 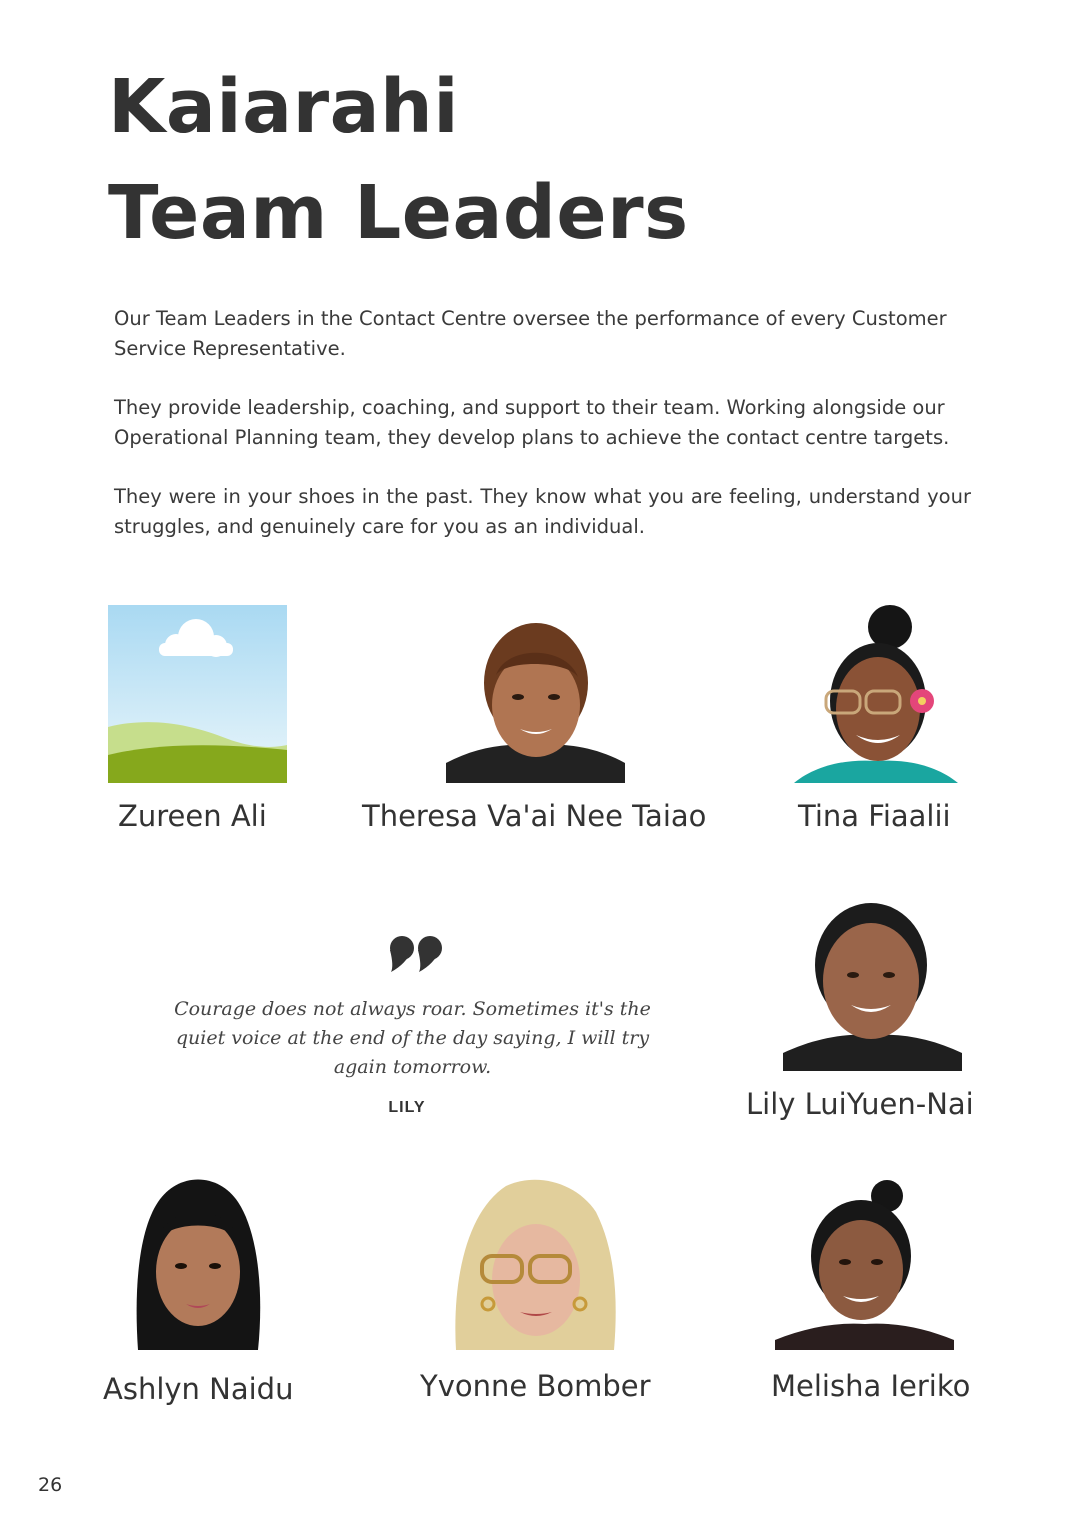 I want to click on portrait-tina, so click(x=875, y=694).